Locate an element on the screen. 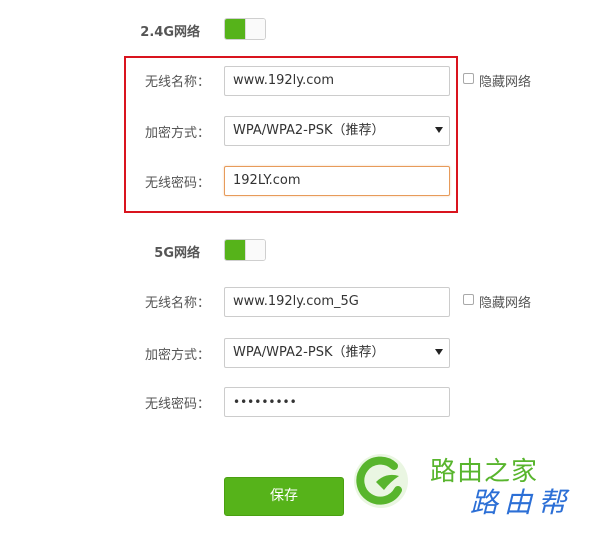  band-5g-hide-network: 隐藏网络 is located at coordinates (503, 301).